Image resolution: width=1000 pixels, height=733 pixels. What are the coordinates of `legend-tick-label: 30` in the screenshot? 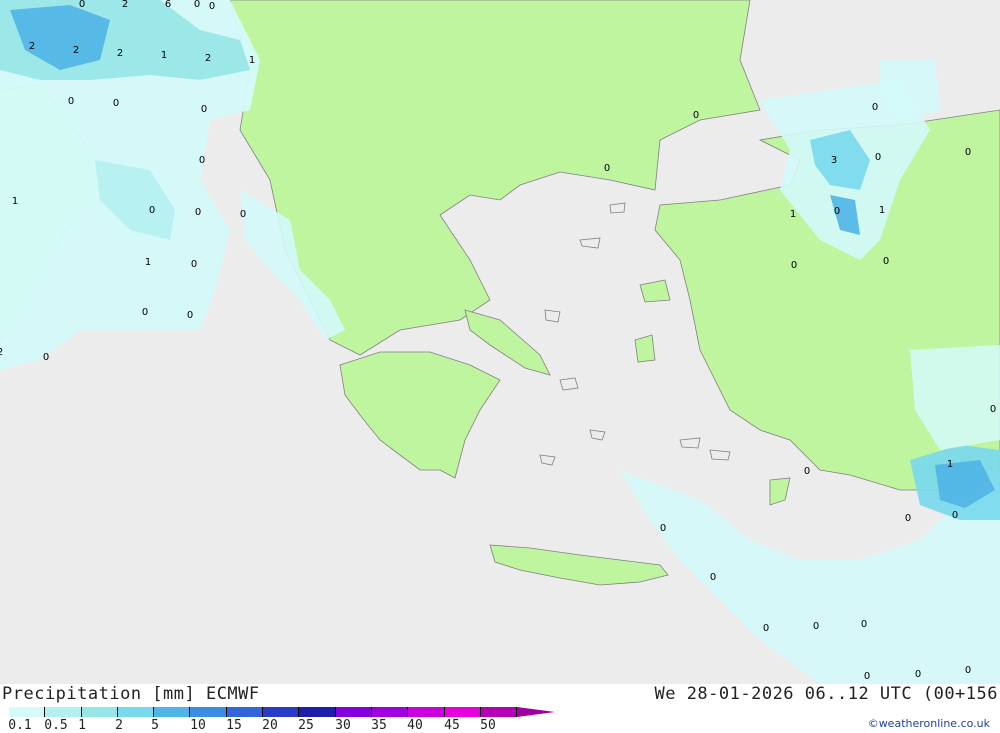 It's located at (343, 725).